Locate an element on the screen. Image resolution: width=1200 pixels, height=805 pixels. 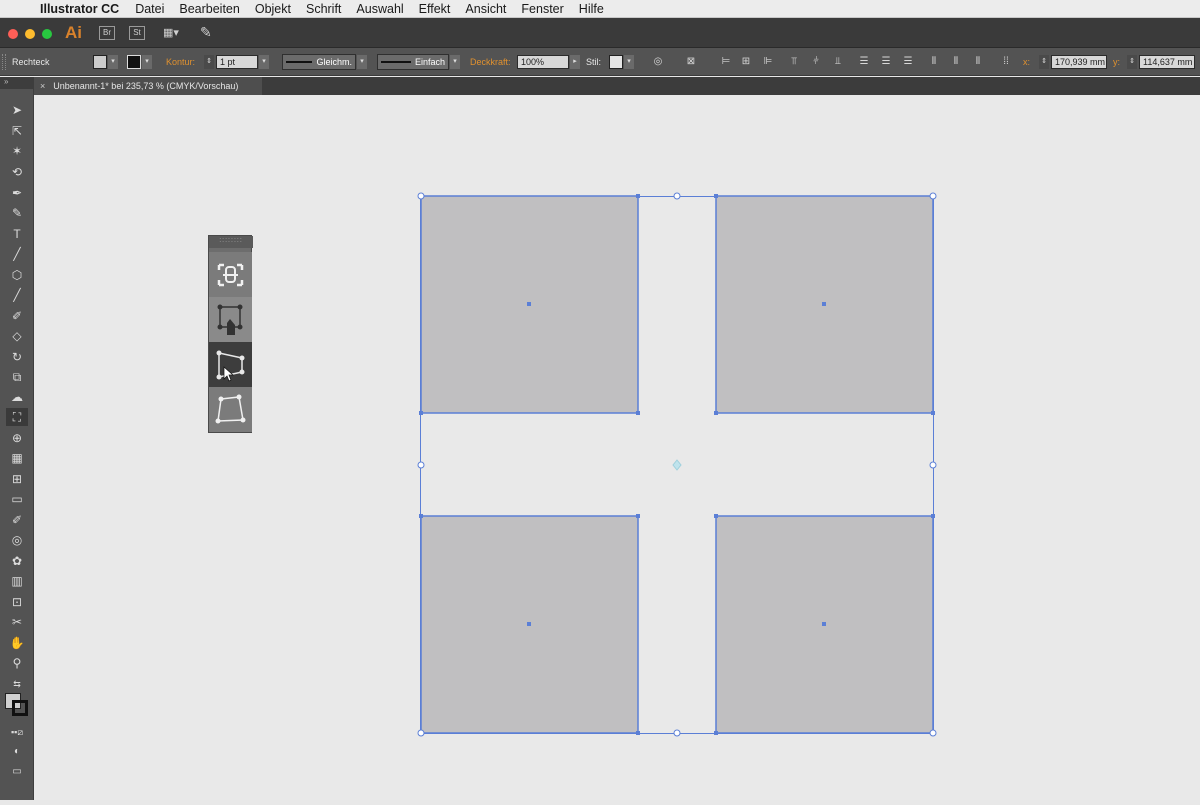
bridge-button: Br is located at coordinates (107, 33).